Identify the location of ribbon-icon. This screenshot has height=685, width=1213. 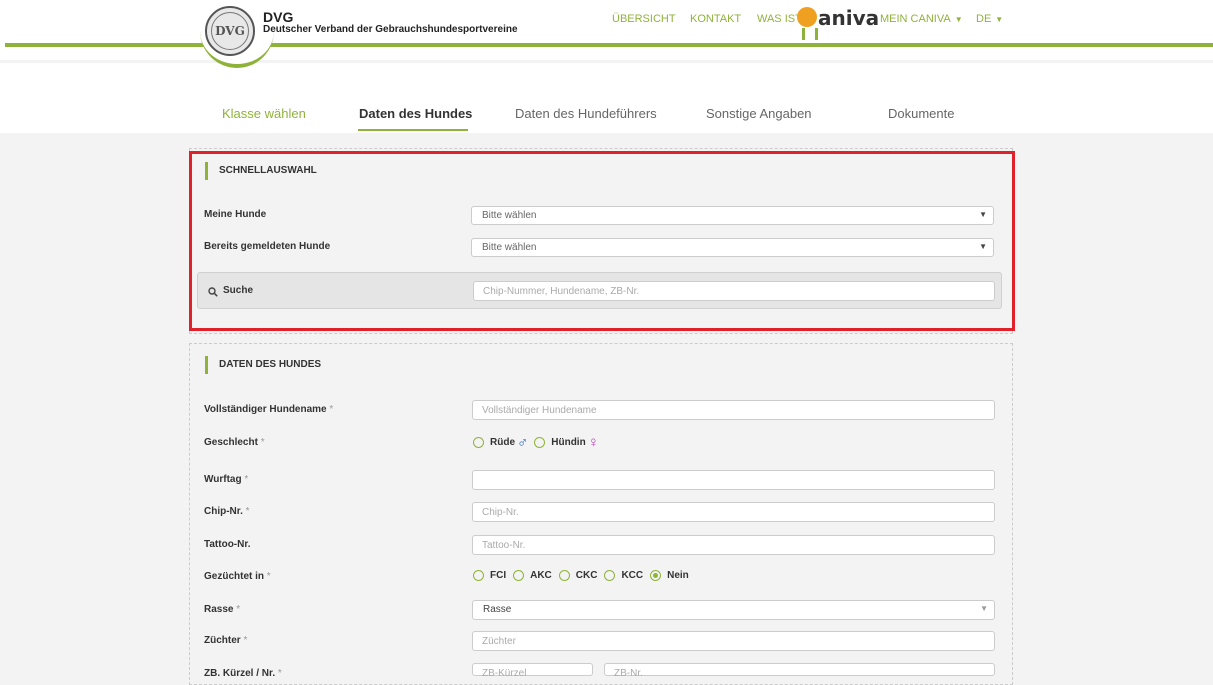
(810, 34).